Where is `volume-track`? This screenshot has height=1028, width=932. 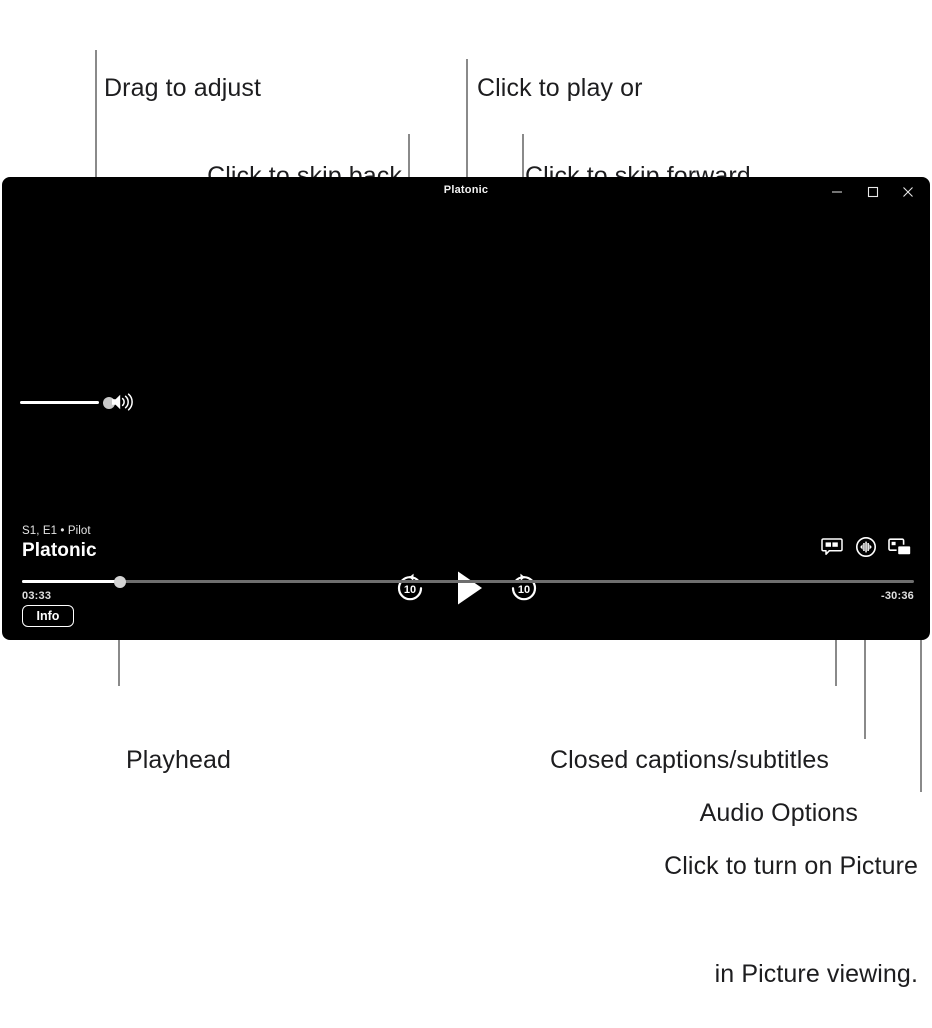 volume-track is located at coordinates (59, 402).